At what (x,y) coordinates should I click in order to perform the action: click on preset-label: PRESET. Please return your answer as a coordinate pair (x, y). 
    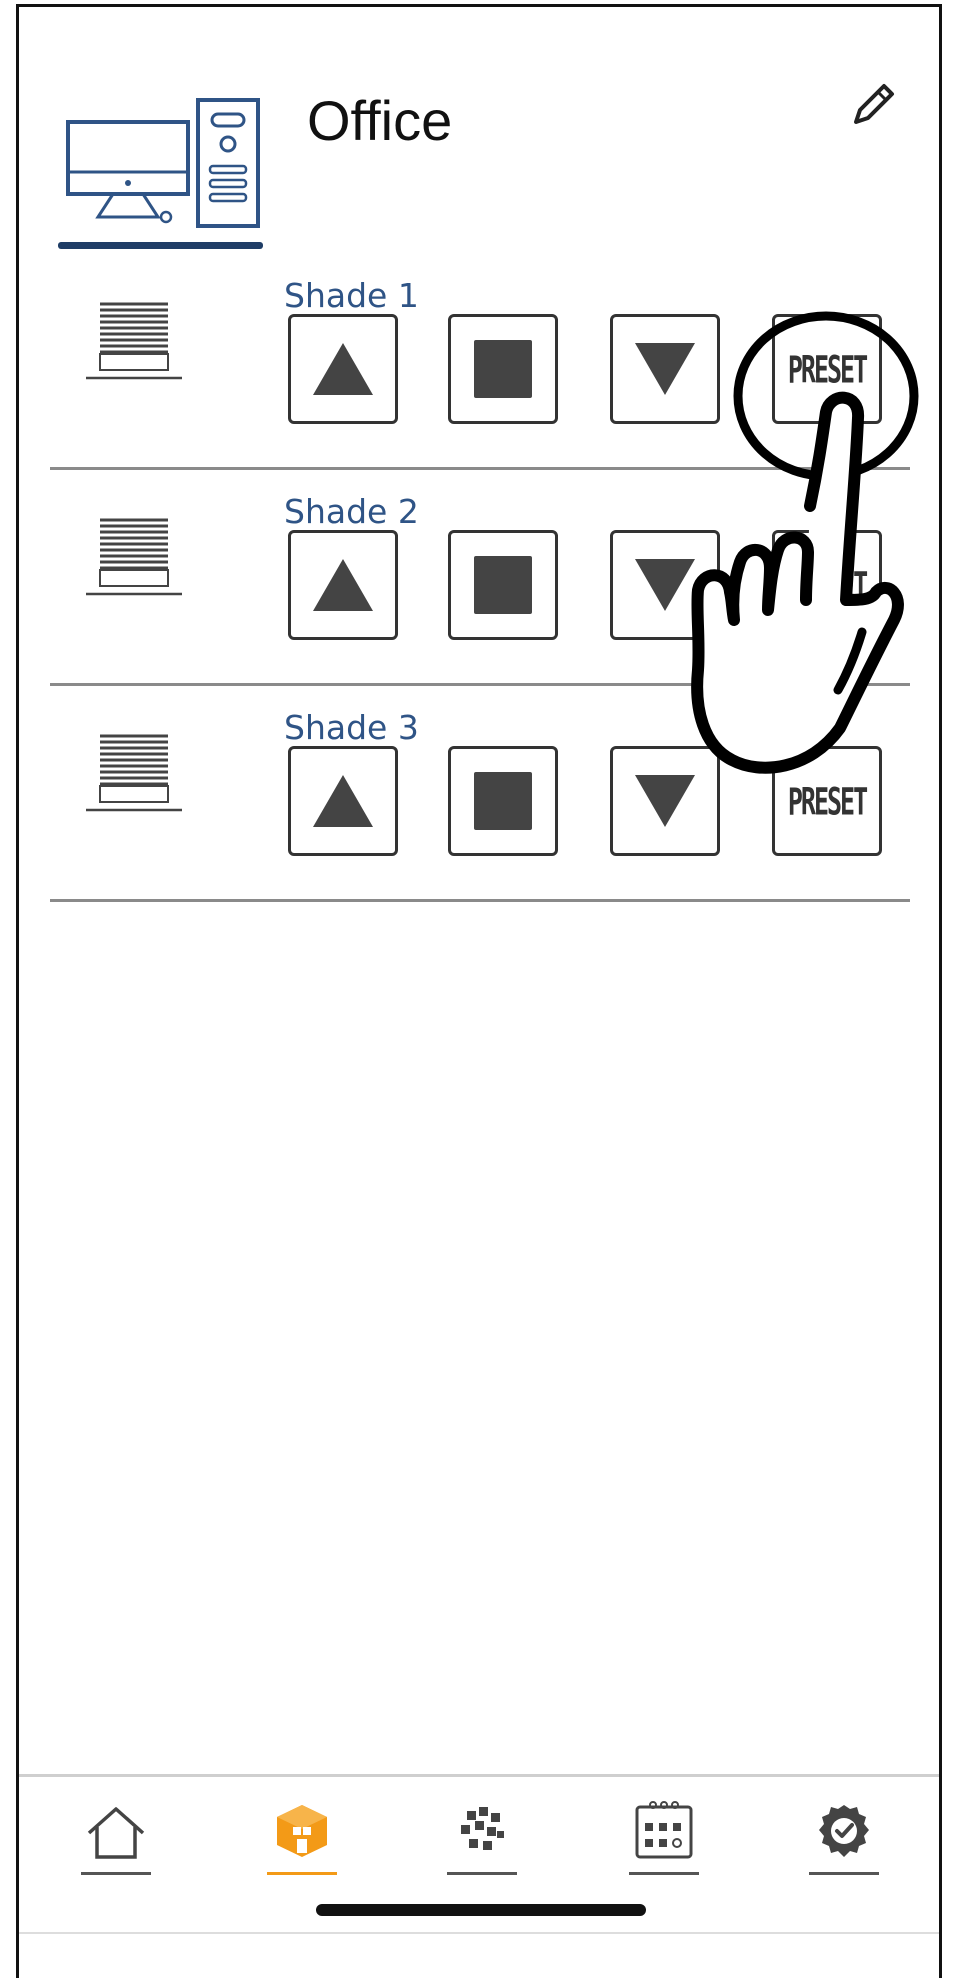
    Looking at the image, I should click on (827, 801).